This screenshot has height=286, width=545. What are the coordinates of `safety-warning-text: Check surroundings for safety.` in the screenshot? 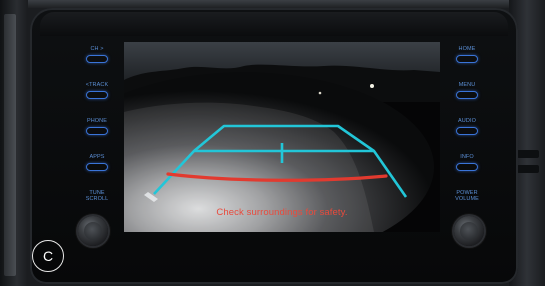 It's located at (282, 212).